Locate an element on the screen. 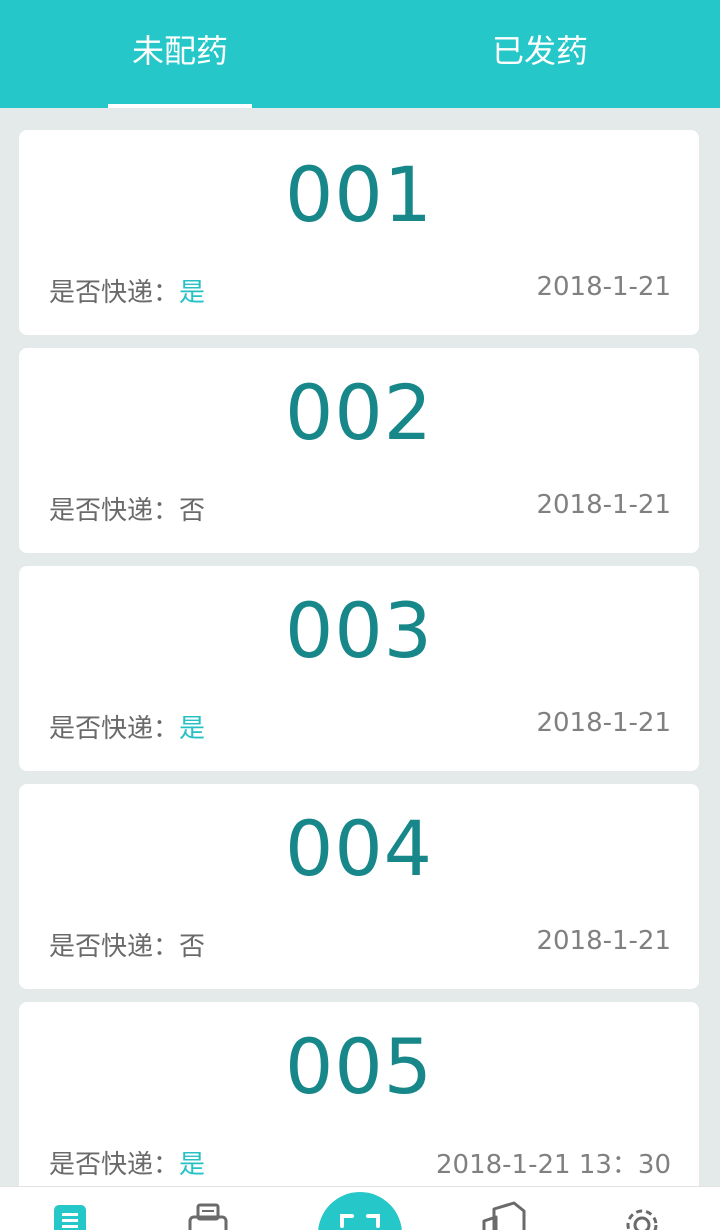  nav-list is located at coordinates (70, 1215).